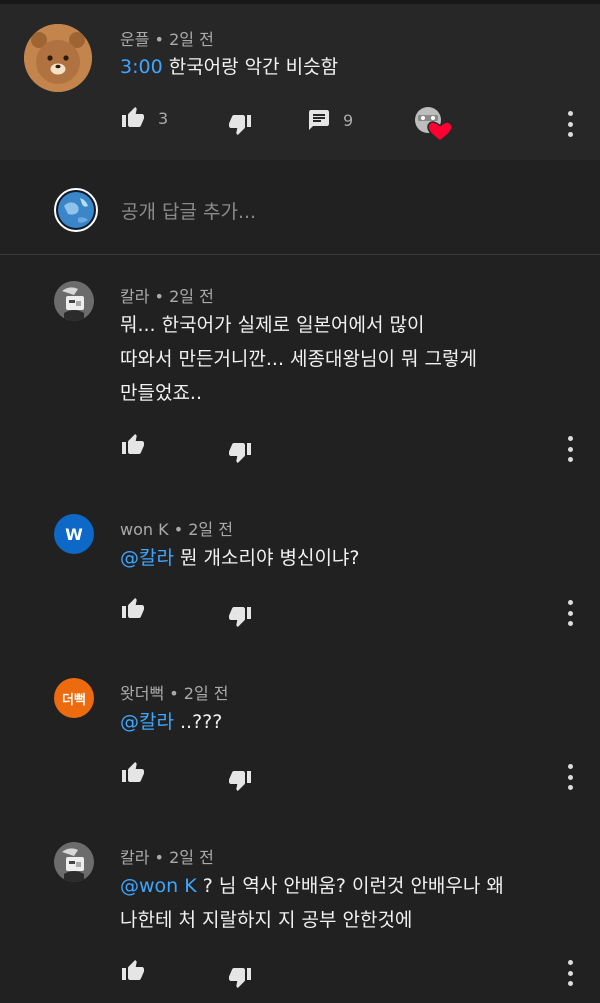 Image resolution: width=600 pixels, height=1003 pixels. I want to click on avatar: W, so click(74, 534).